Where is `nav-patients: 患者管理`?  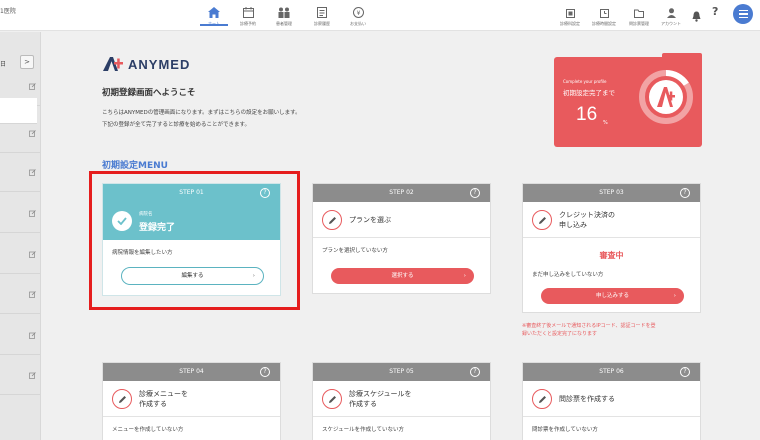 nav-patients: 患者管理 is located at coordinates (284, 13).